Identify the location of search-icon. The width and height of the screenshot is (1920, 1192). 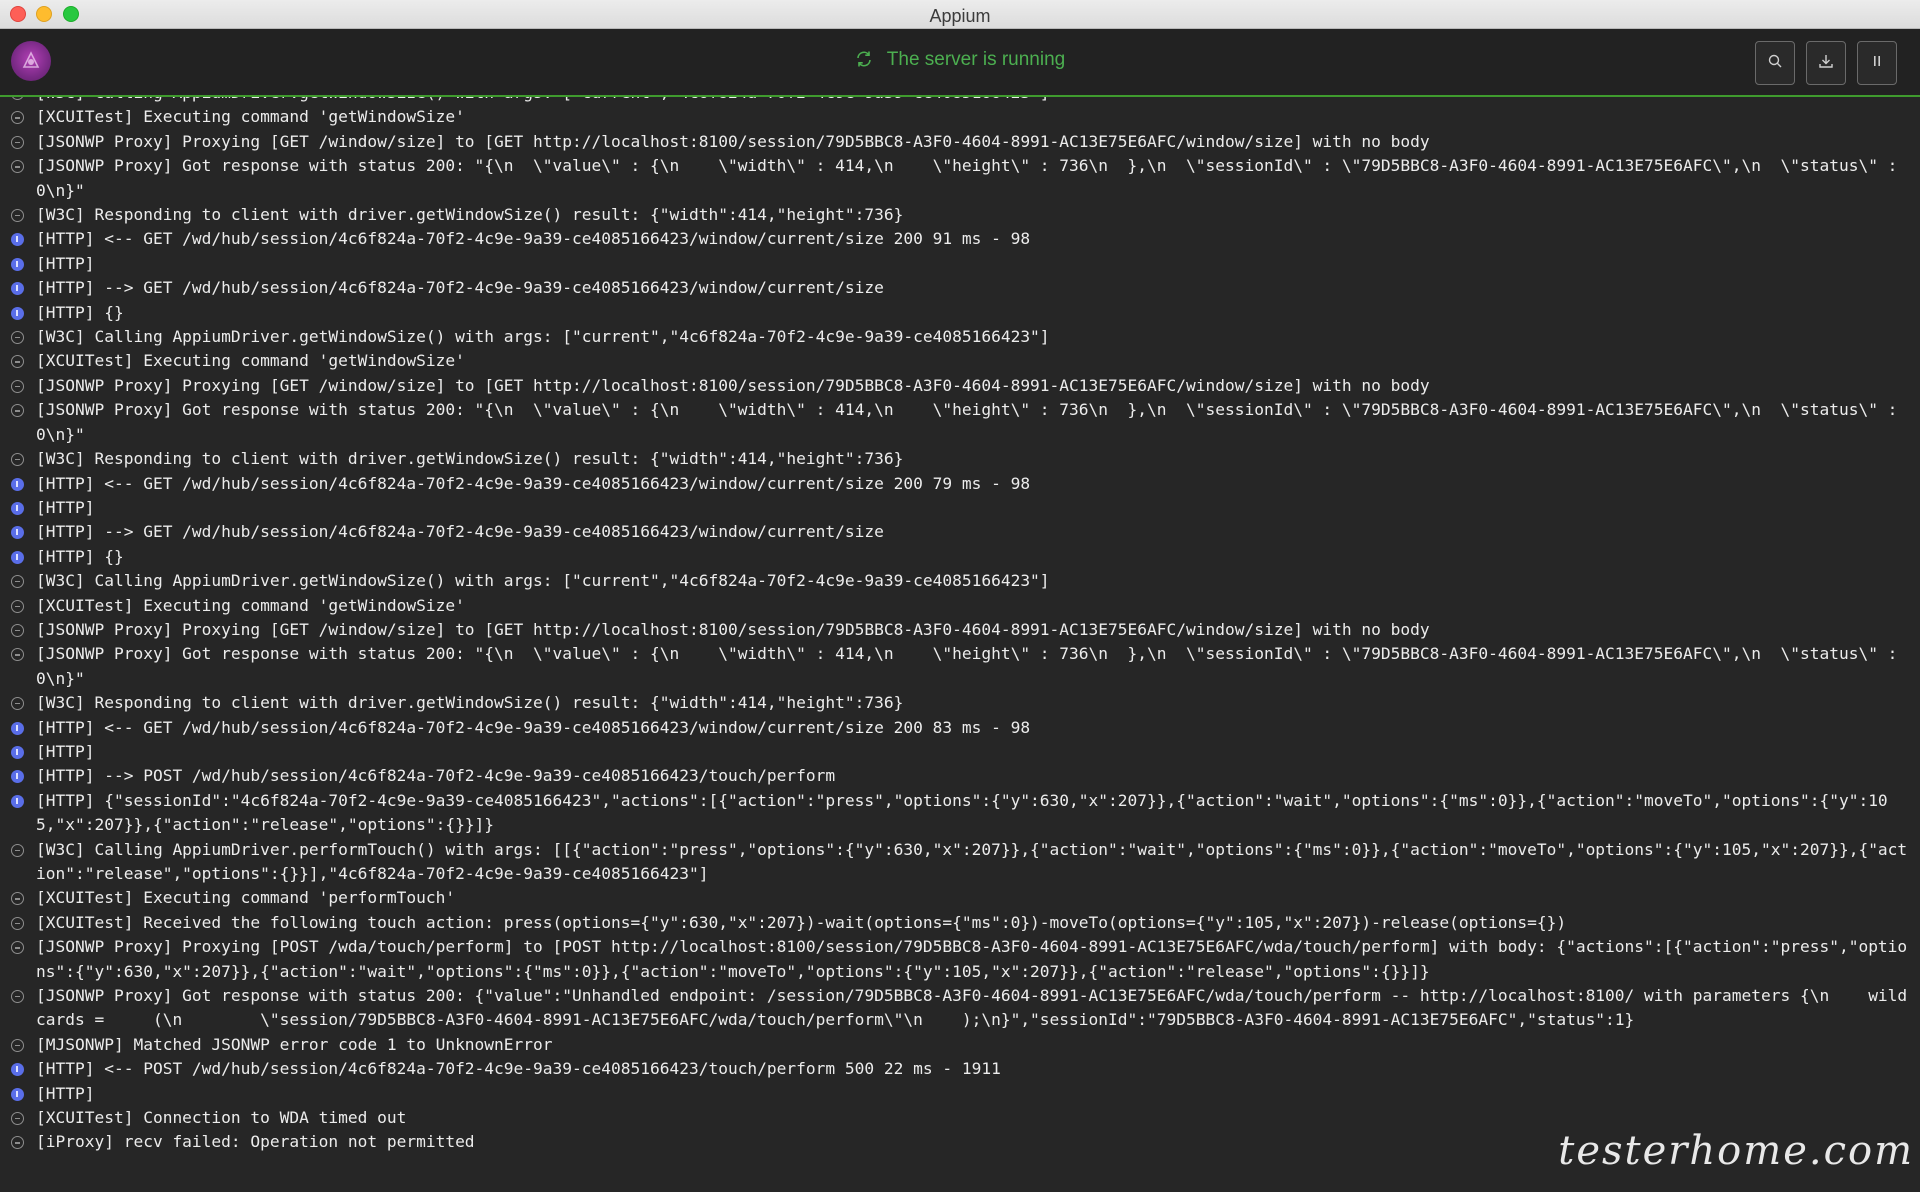
(1775, 63).